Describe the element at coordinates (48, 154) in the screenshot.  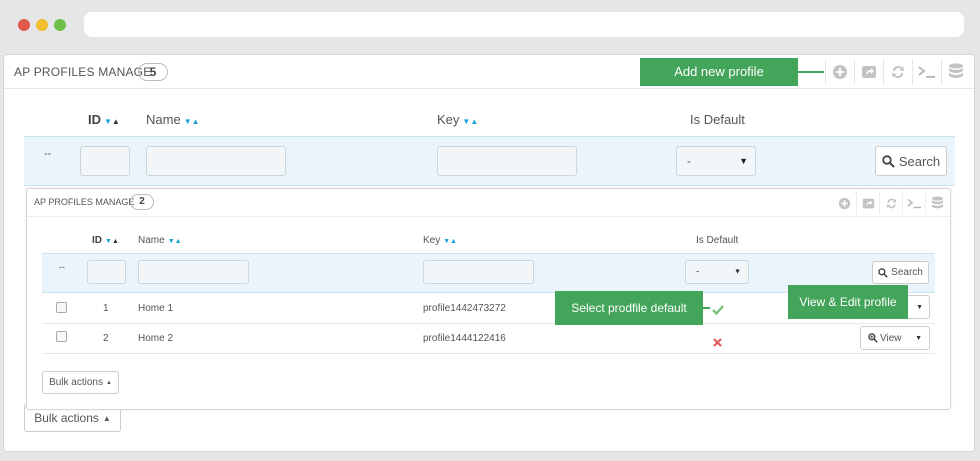
I see `filter-dashes: --` at that location.